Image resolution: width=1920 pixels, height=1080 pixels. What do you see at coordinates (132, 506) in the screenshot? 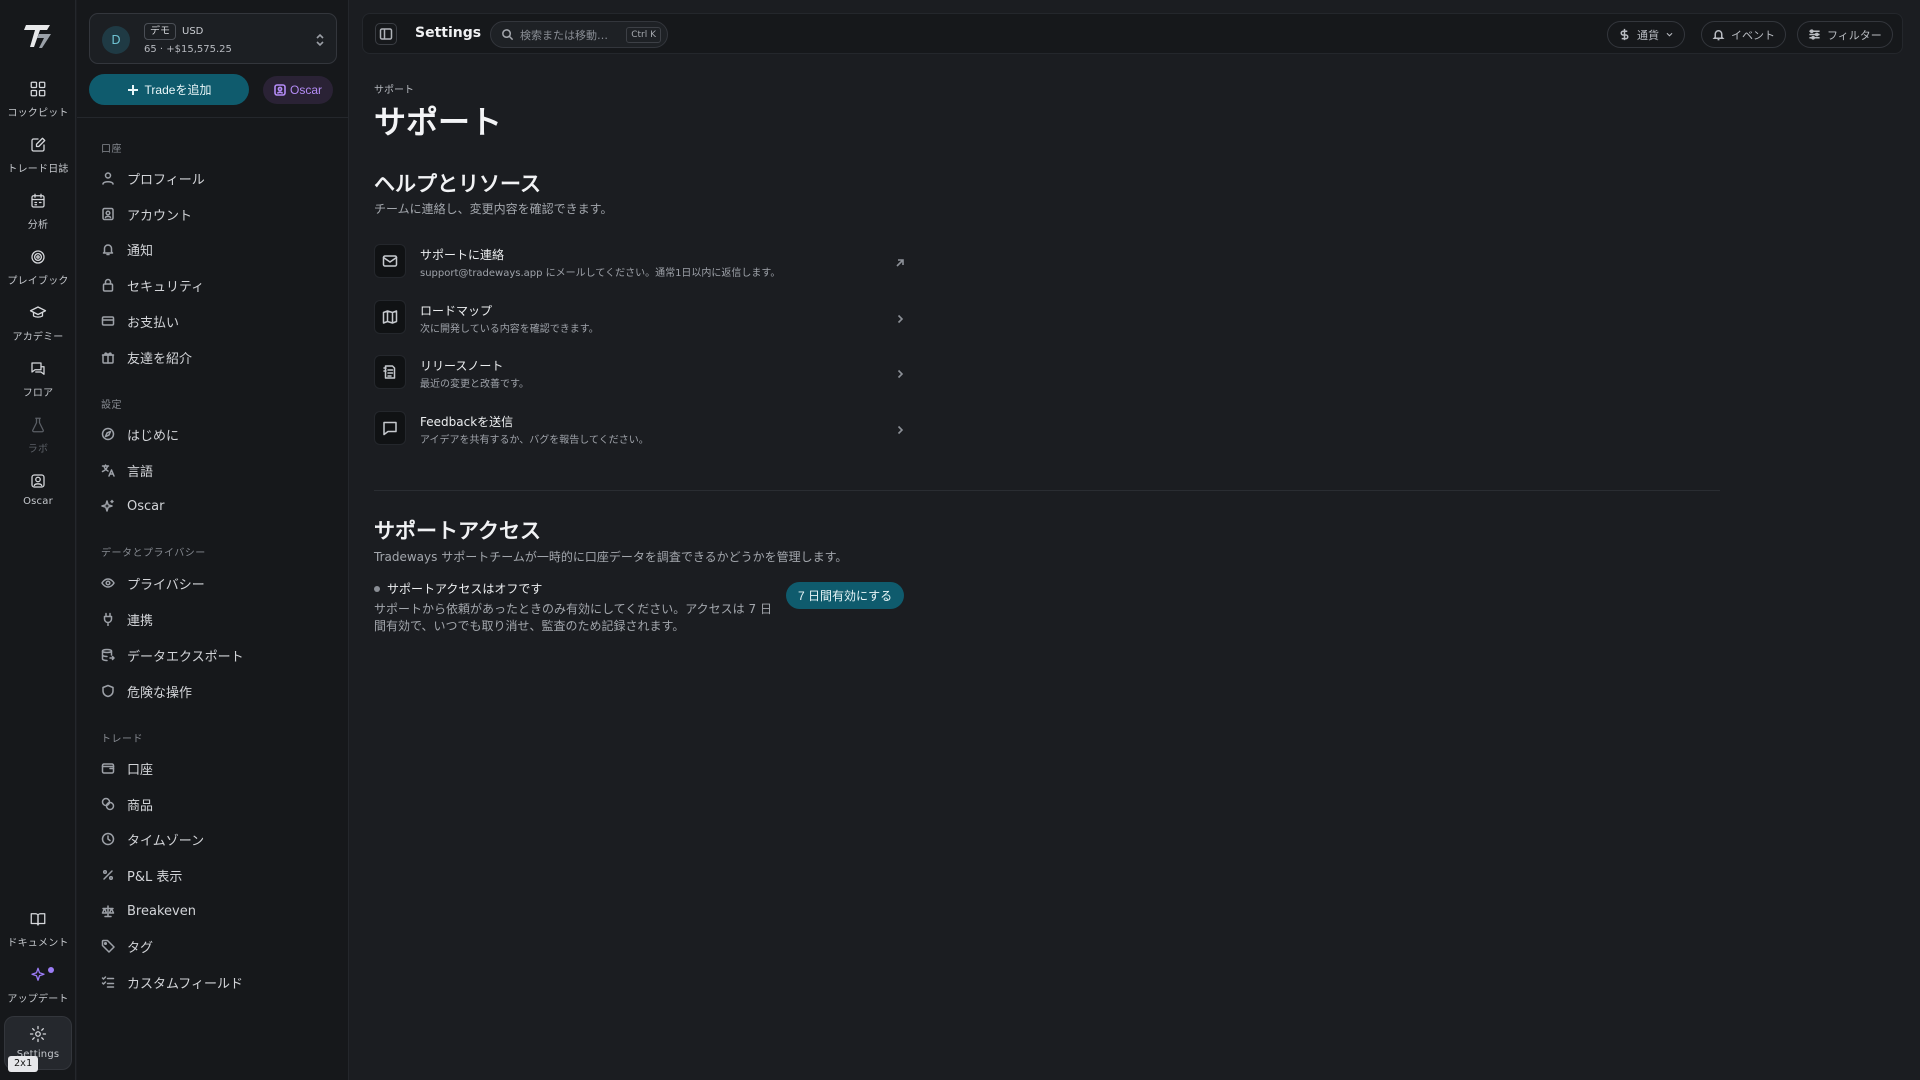
I see `sidebar-item-oscar: Oscar` at bounding box center [132, 506].